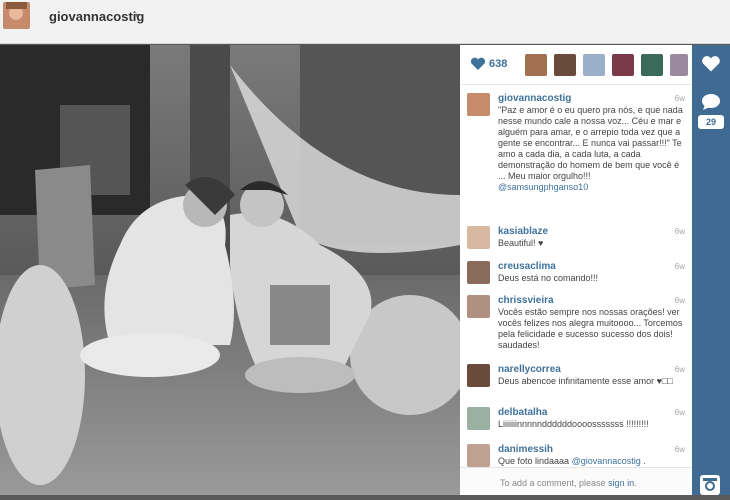  Describe the element at coordinates (635, 483) in the screenshot. I see `add-comment-prompt-end: .` at that location.